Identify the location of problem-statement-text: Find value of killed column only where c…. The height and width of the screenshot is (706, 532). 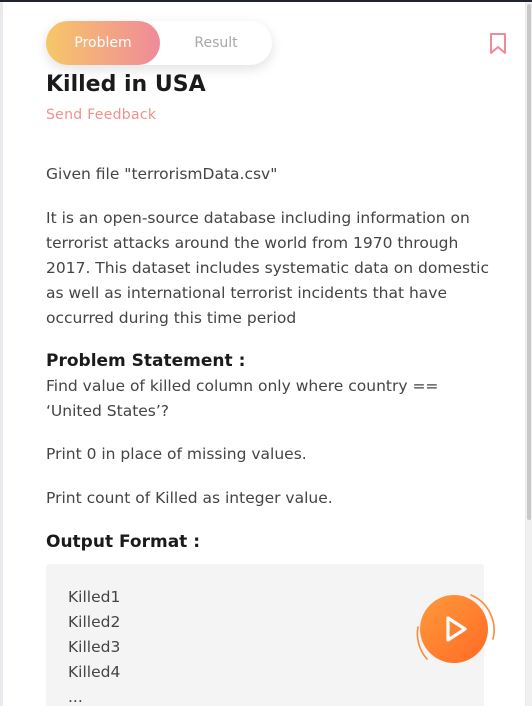
(242, 398).